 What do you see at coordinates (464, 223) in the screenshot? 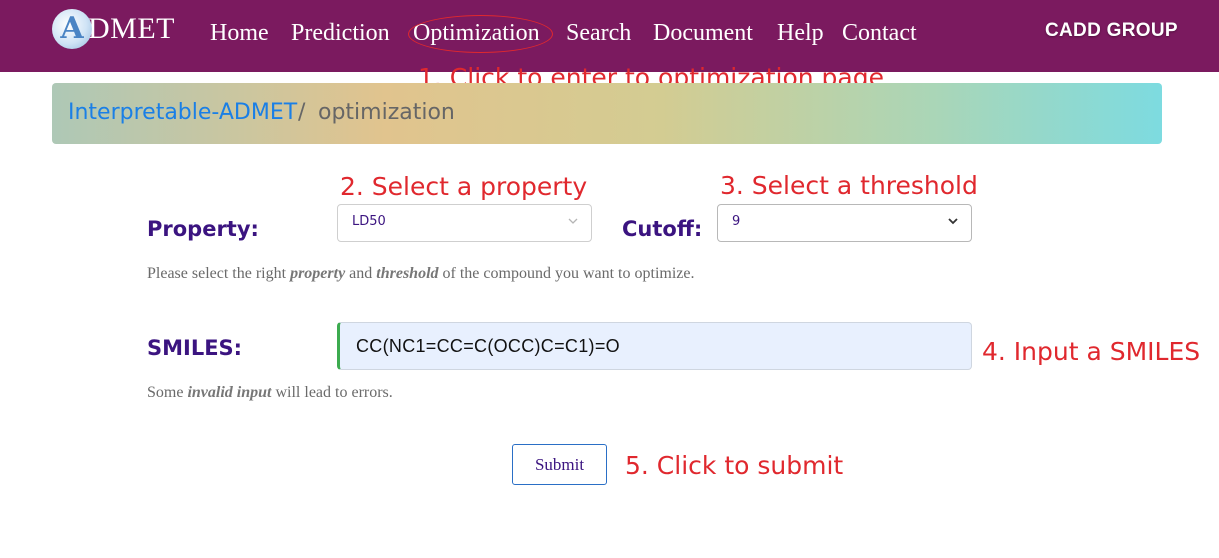
I see `property-select: LD50` at bounding box center [464, 223].